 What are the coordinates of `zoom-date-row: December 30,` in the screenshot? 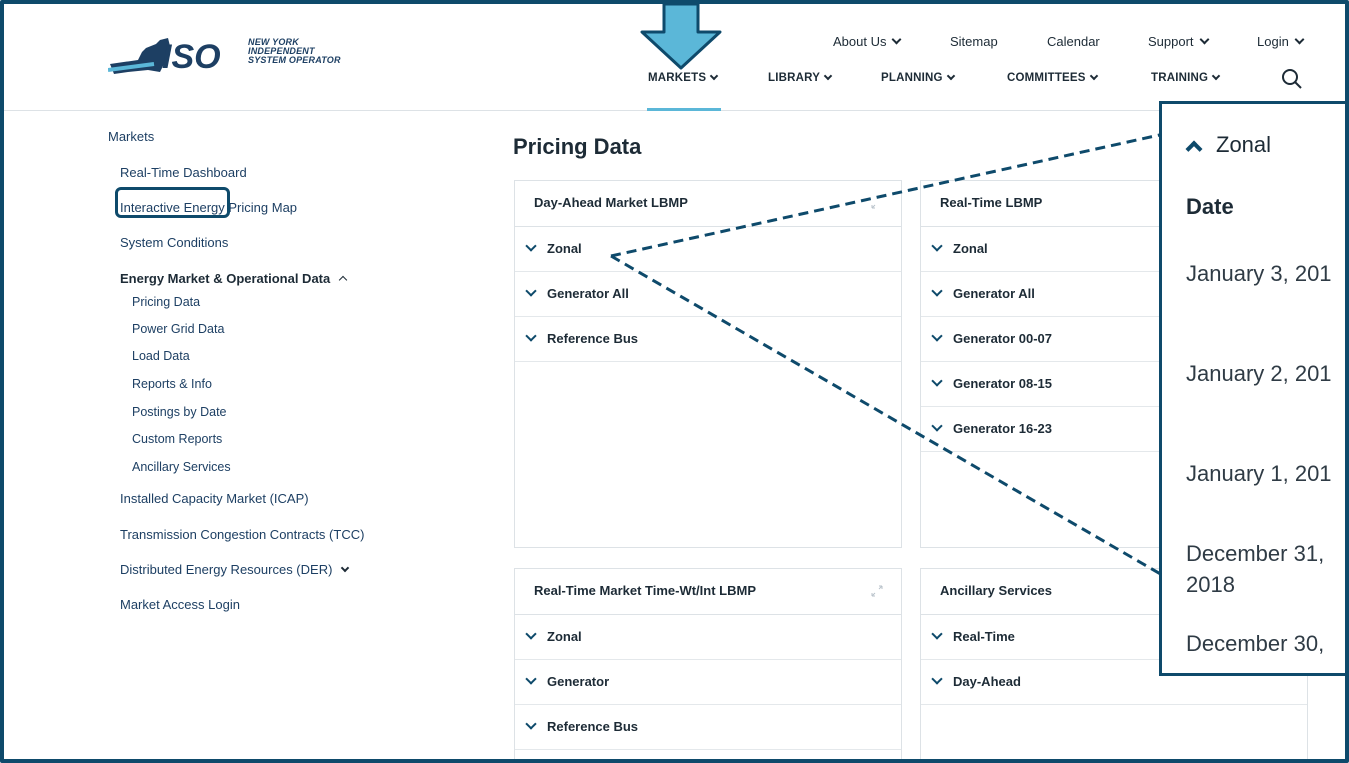 It's located at (1255, 644).